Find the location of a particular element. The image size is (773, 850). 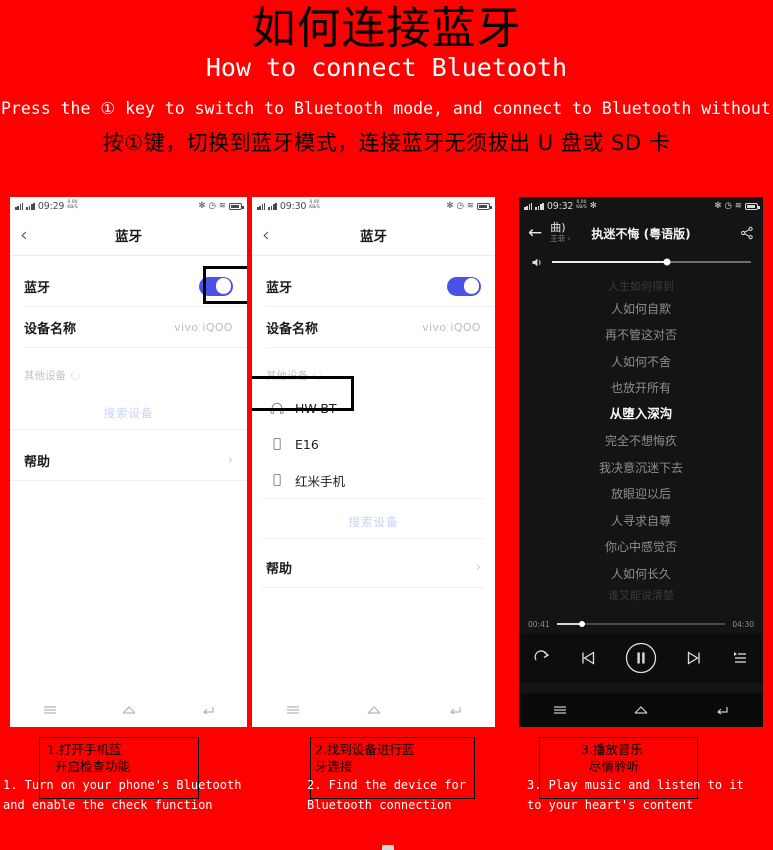

duration-time: 04:30 is located at coordinates (743, 624).